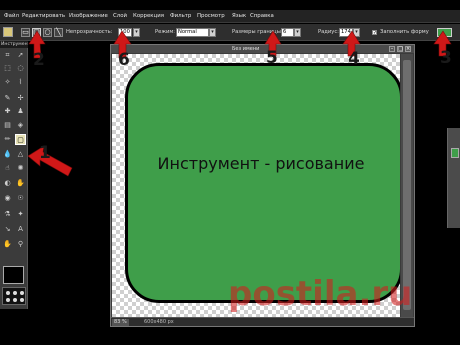  Describe the element at coordinates (39, 60) in the screenshot. I see `annotation-number-2: 2` at that location.